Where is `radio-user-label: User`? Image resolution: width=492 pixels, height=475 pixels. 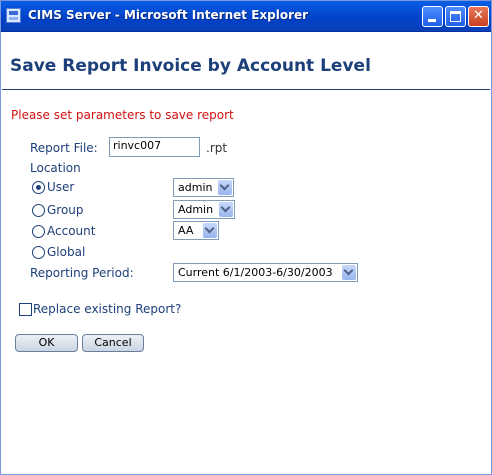
radio-user-label: User is located at coordinates (61, 187).